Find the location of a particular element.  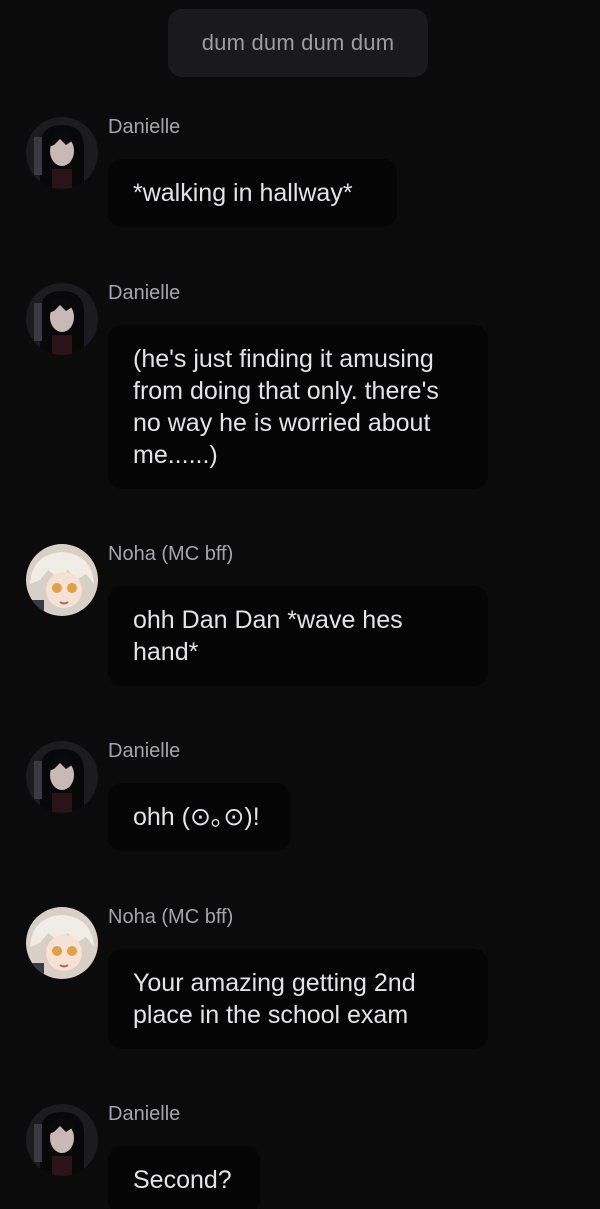

message-bubble: ohh Dan Dan *wave hes hand* is located at coordinates (298, 636).